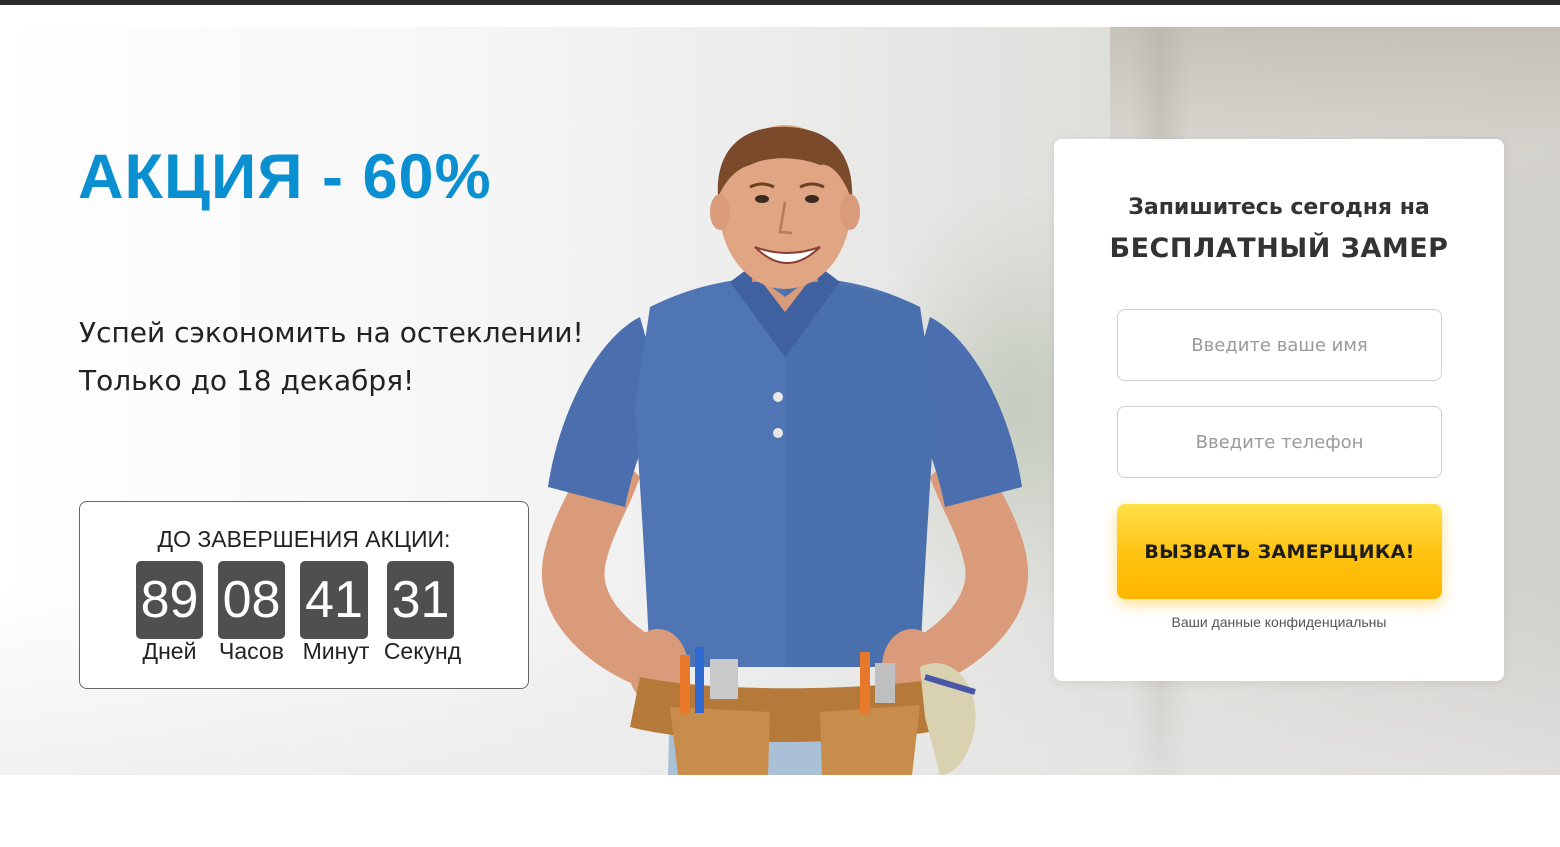 The height and width of the screenshot is (847, 1560). Describe the element at coordinates (1279, 622) in the screenshot. I see `privacy-note: Ваши данные конфиденциальны` at that location.